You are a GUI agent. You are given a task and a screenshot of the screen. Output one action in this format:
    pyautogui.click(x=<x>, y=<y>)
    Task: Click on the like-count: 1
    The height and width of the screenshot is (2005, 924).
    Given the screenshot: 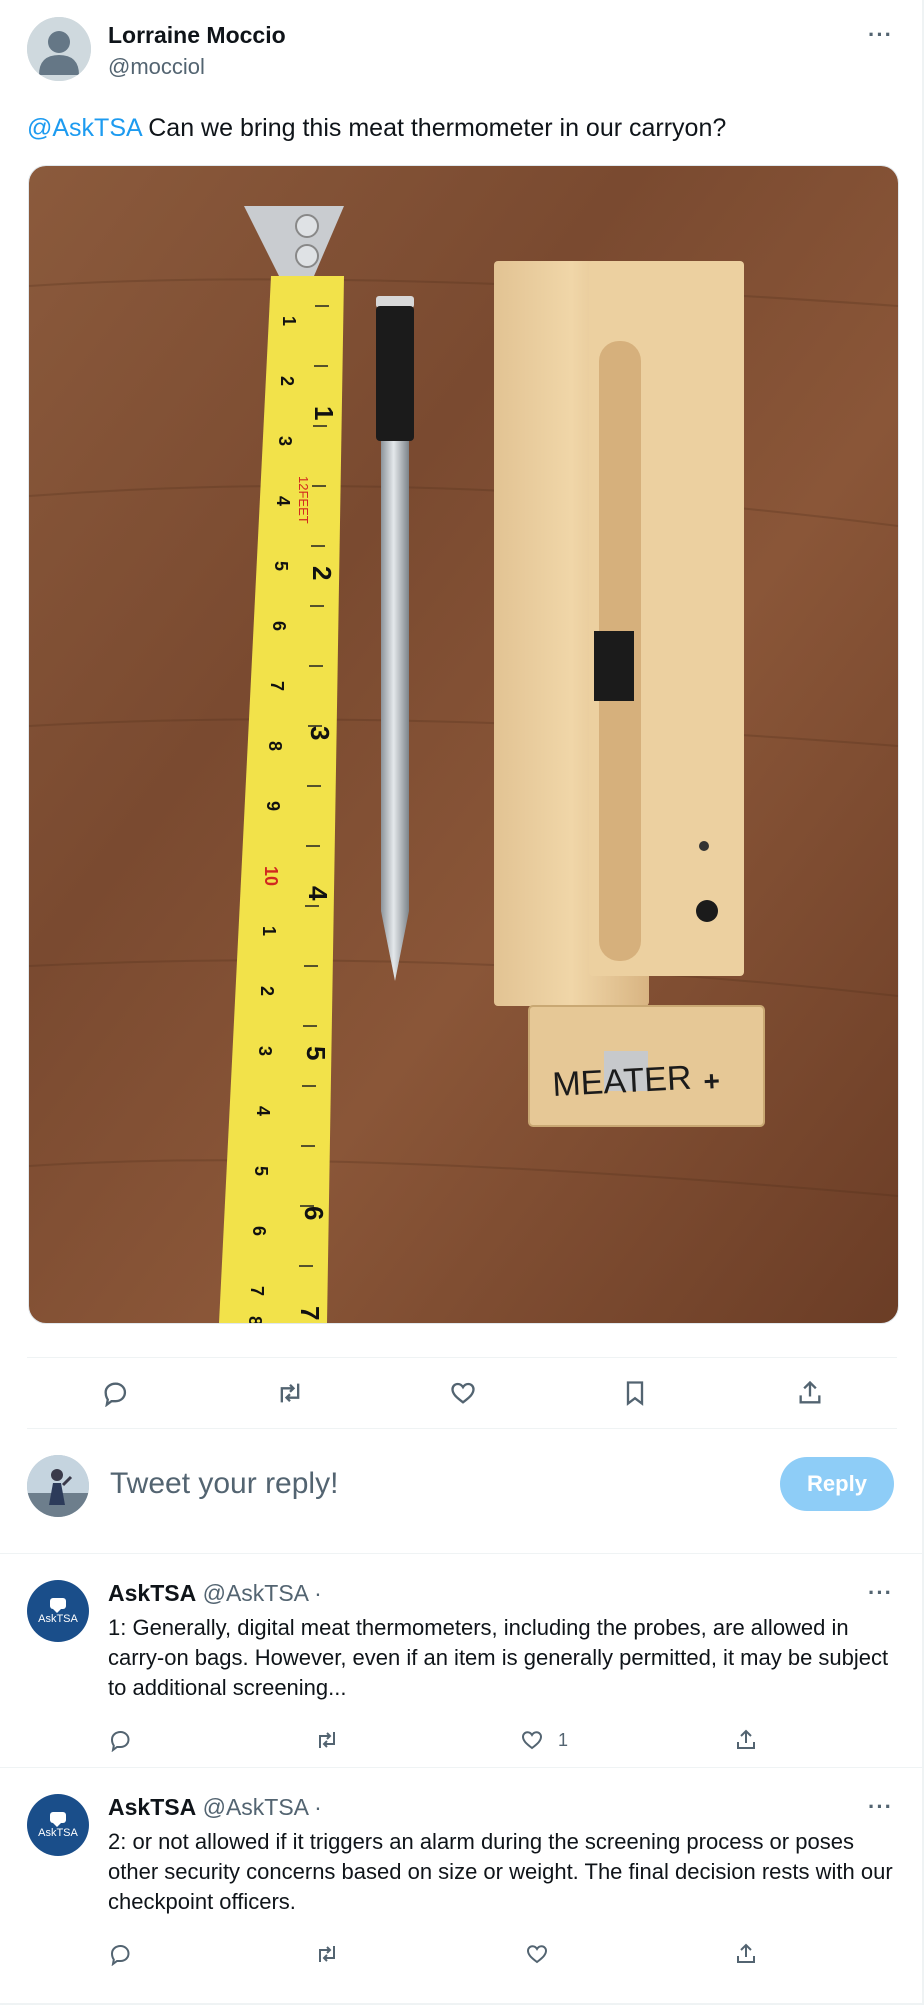 What is the action you would take?
    pyautogui.click(x=563, y=1739)
    